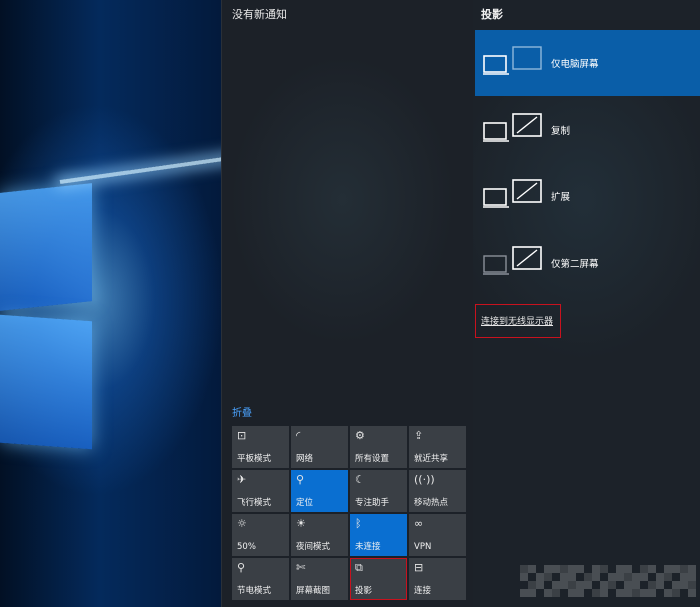 The width and height of the screenshot is (700, 607). What do you see at coordinates (437, 535) in the screenshot?
I see `tile-vpn: ∞ VPN` at bounding box center [437, 535].